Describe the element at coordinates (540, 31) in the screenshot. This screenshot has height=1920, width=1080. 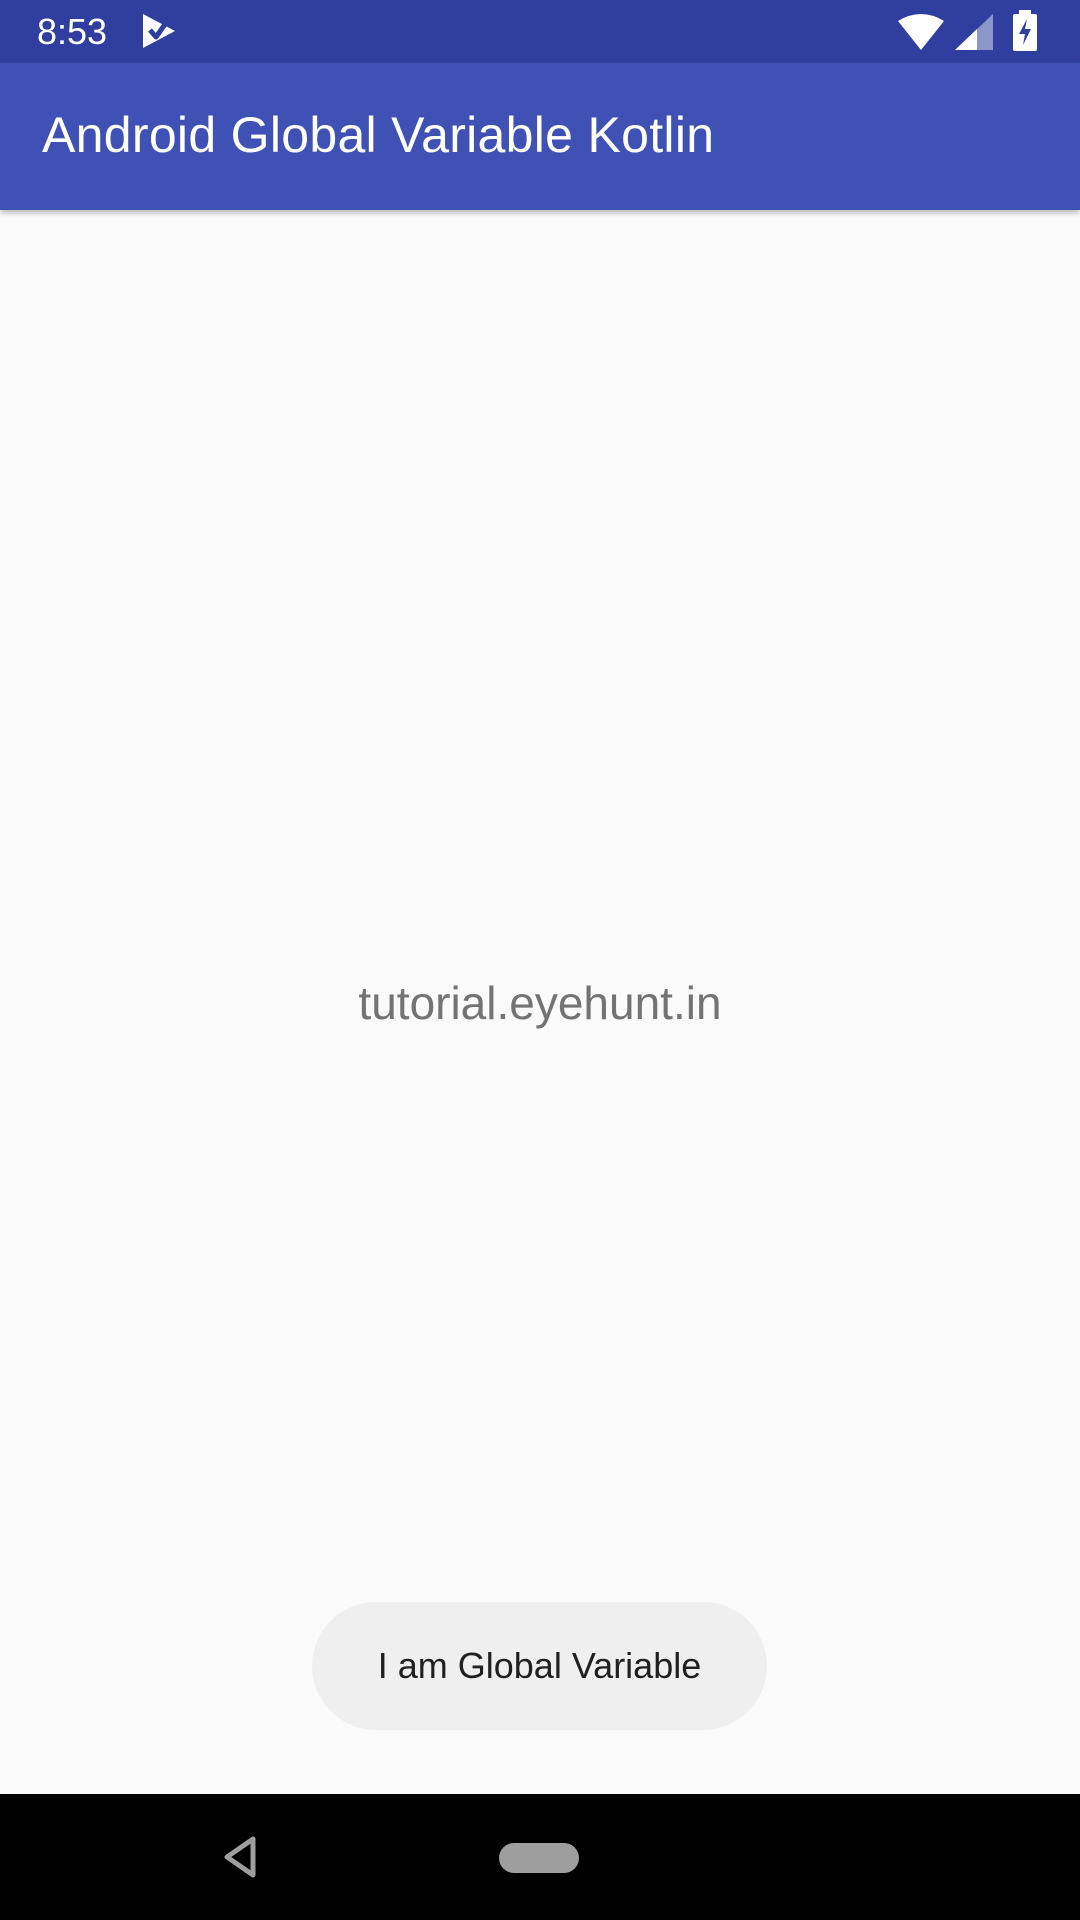
I see `status-bar: 8:53` at that location.